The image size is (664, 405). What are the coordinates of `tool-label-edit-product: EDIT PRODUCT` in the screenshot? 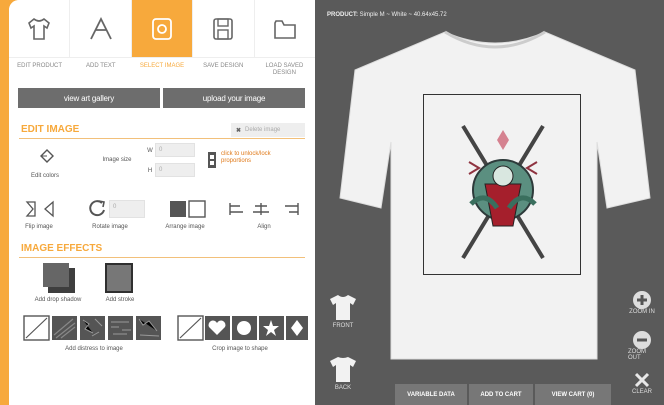 It's located at (39, 68).